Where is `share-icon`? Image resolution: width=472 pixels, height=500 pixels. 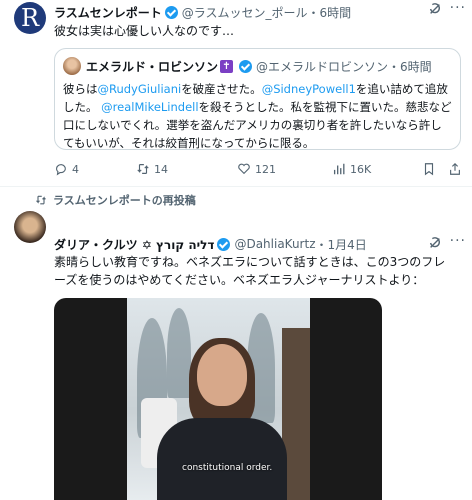 share-icon is located at coordinates (455, 168).